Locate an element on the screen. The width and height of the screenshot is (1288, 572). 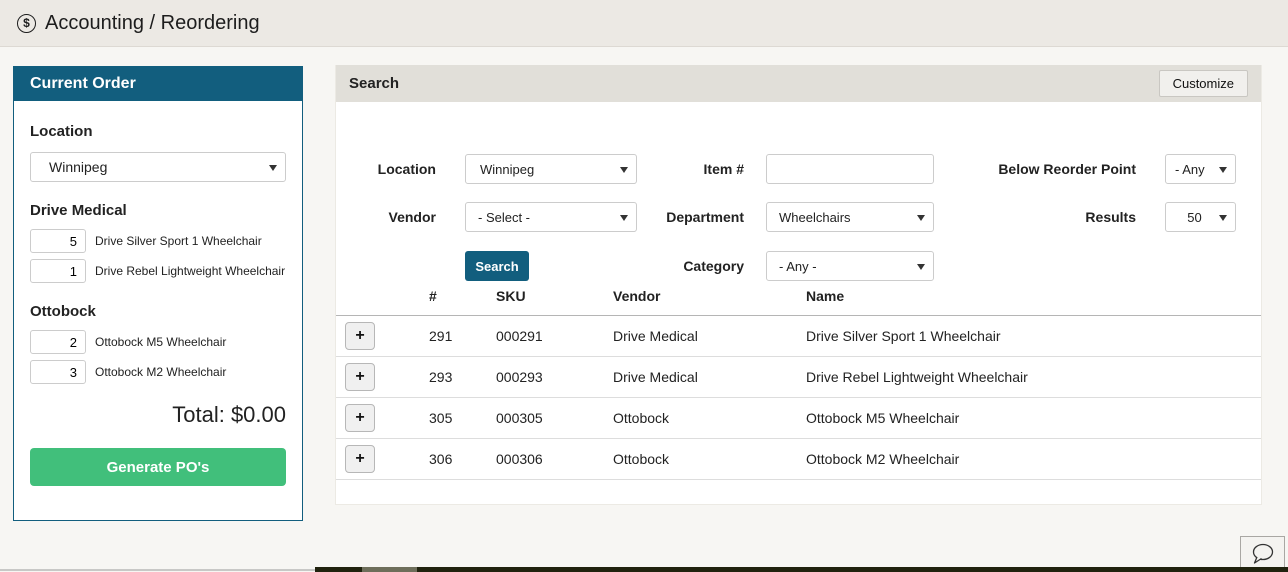
column-header-name: Name is located at coordinates (825, 296).